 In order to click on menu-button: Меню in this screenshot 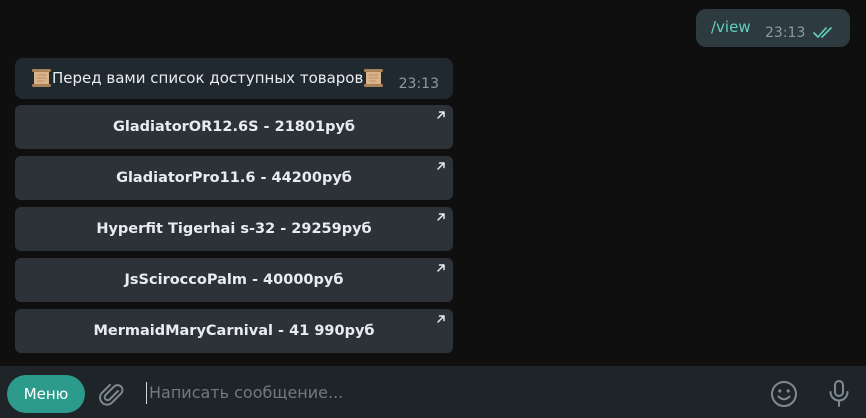, I will do `click(46, 394)`.